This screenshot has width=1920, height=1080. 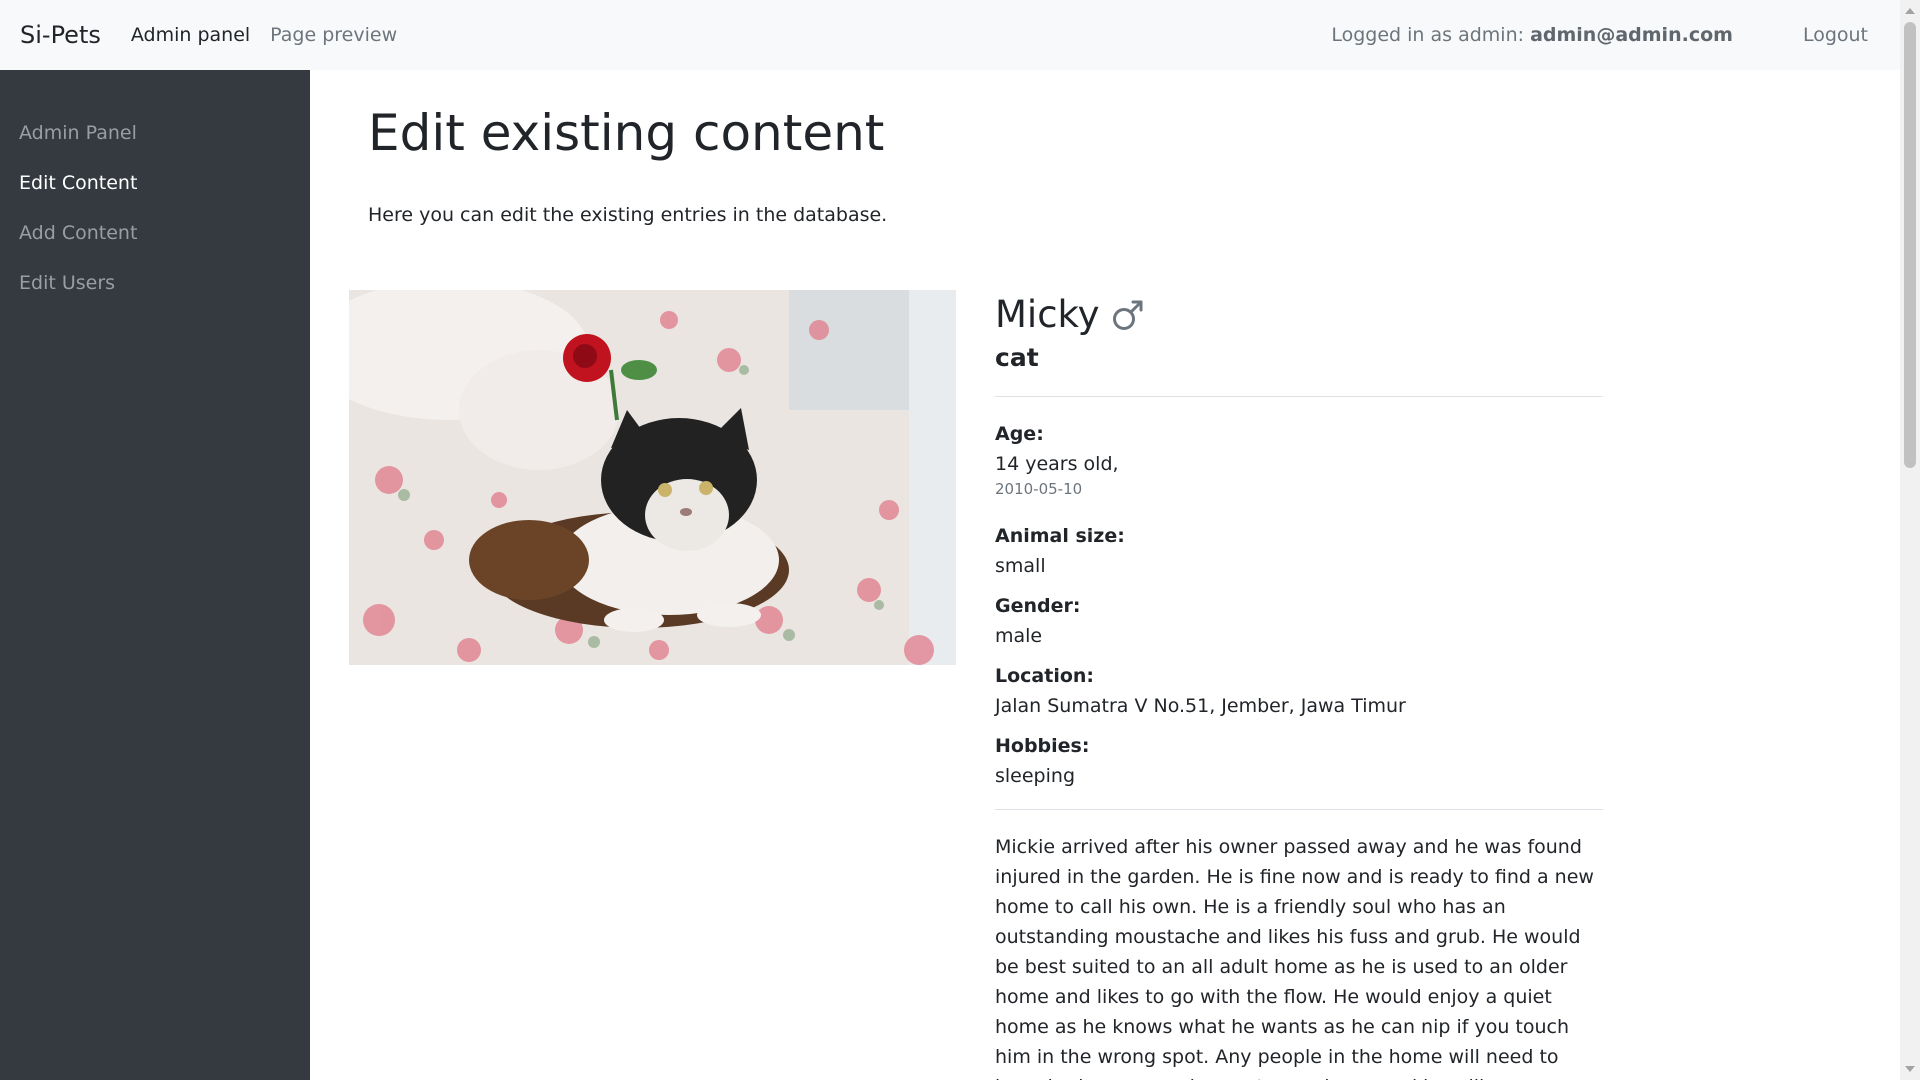 What do you see at coordinates (1020, 566) in the screenshot?
I see `size-value: small` at bounding box center [1020, 566].